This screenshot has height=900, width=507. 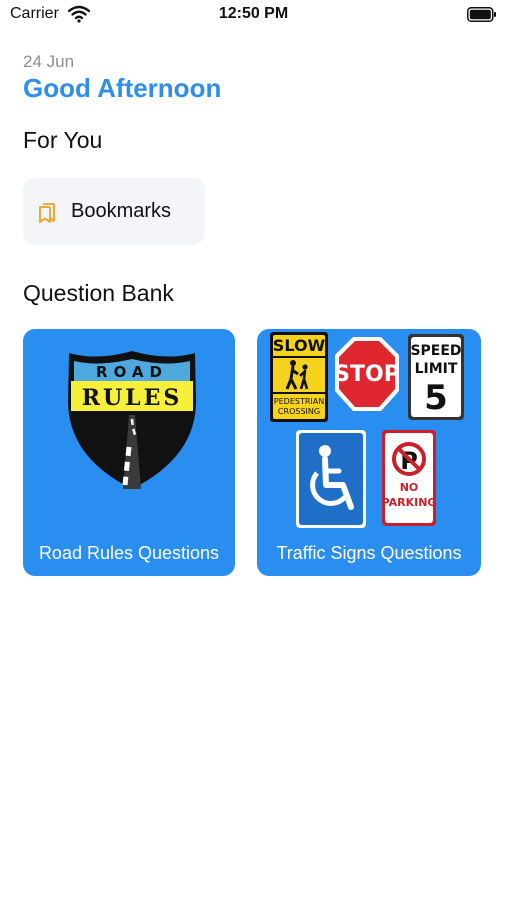 I want to click on limit-text: LIMIT, so click(x=436, y=369).